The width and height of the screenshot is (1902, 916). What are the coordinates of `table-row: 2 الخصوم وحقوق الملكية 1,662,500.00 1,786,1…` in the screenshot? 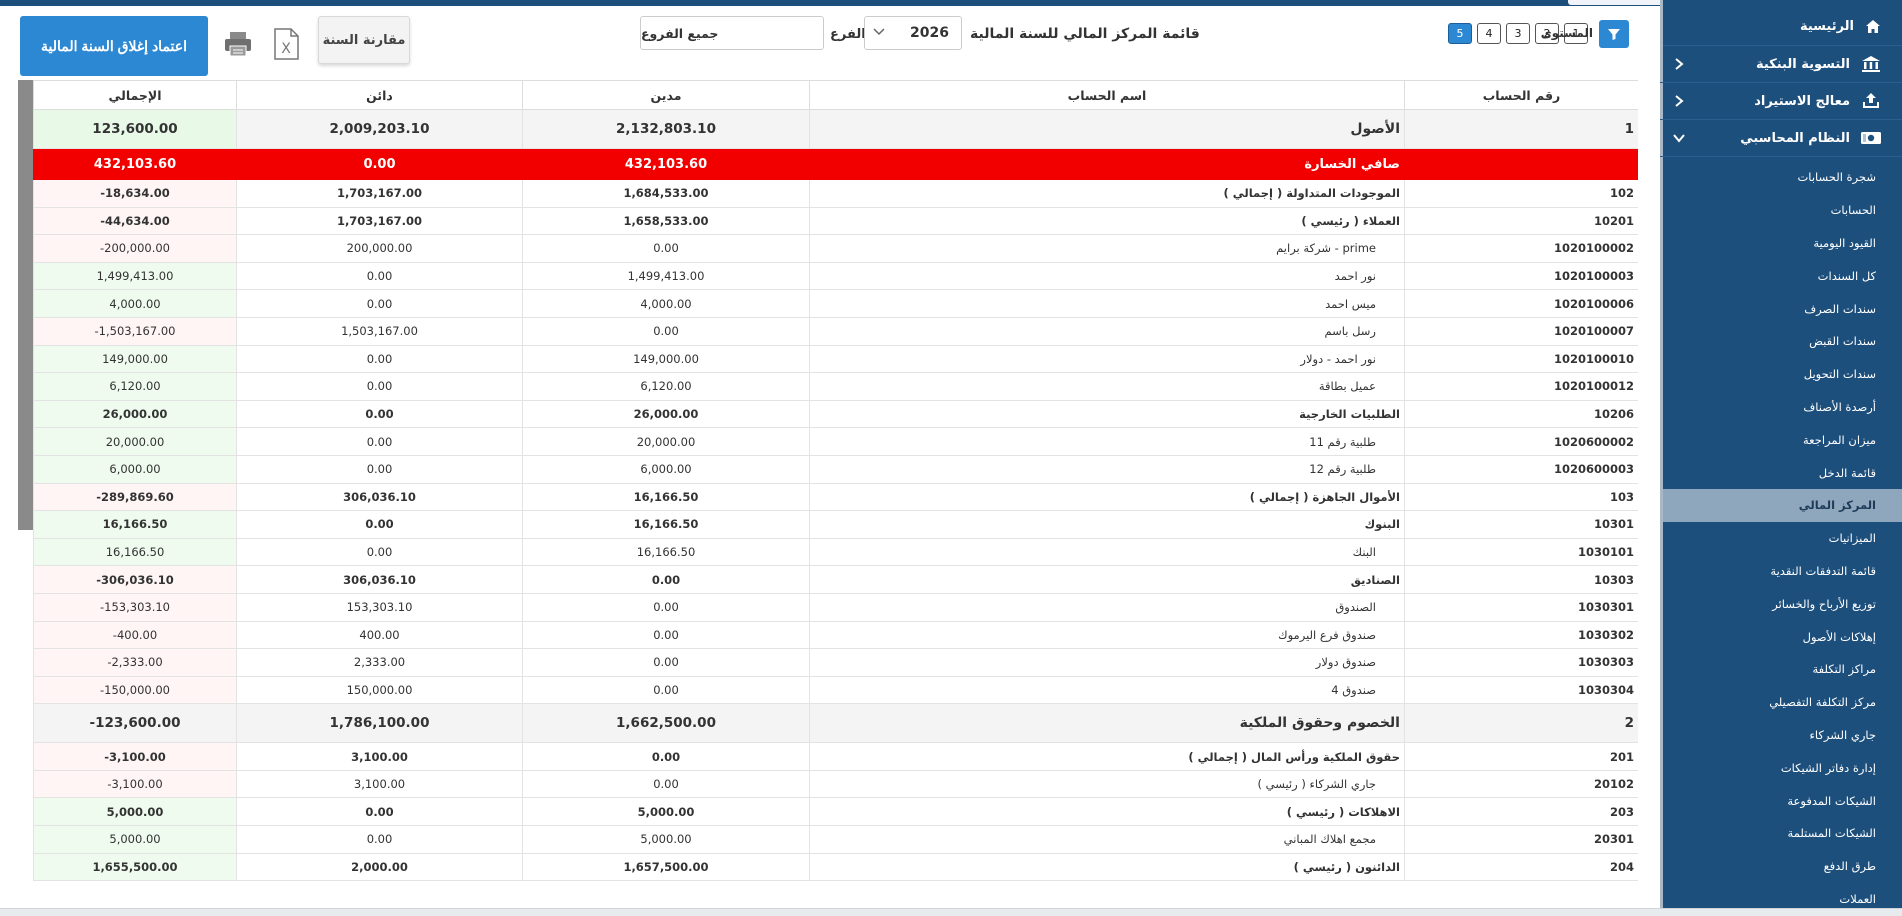 It's located at (835, 723).